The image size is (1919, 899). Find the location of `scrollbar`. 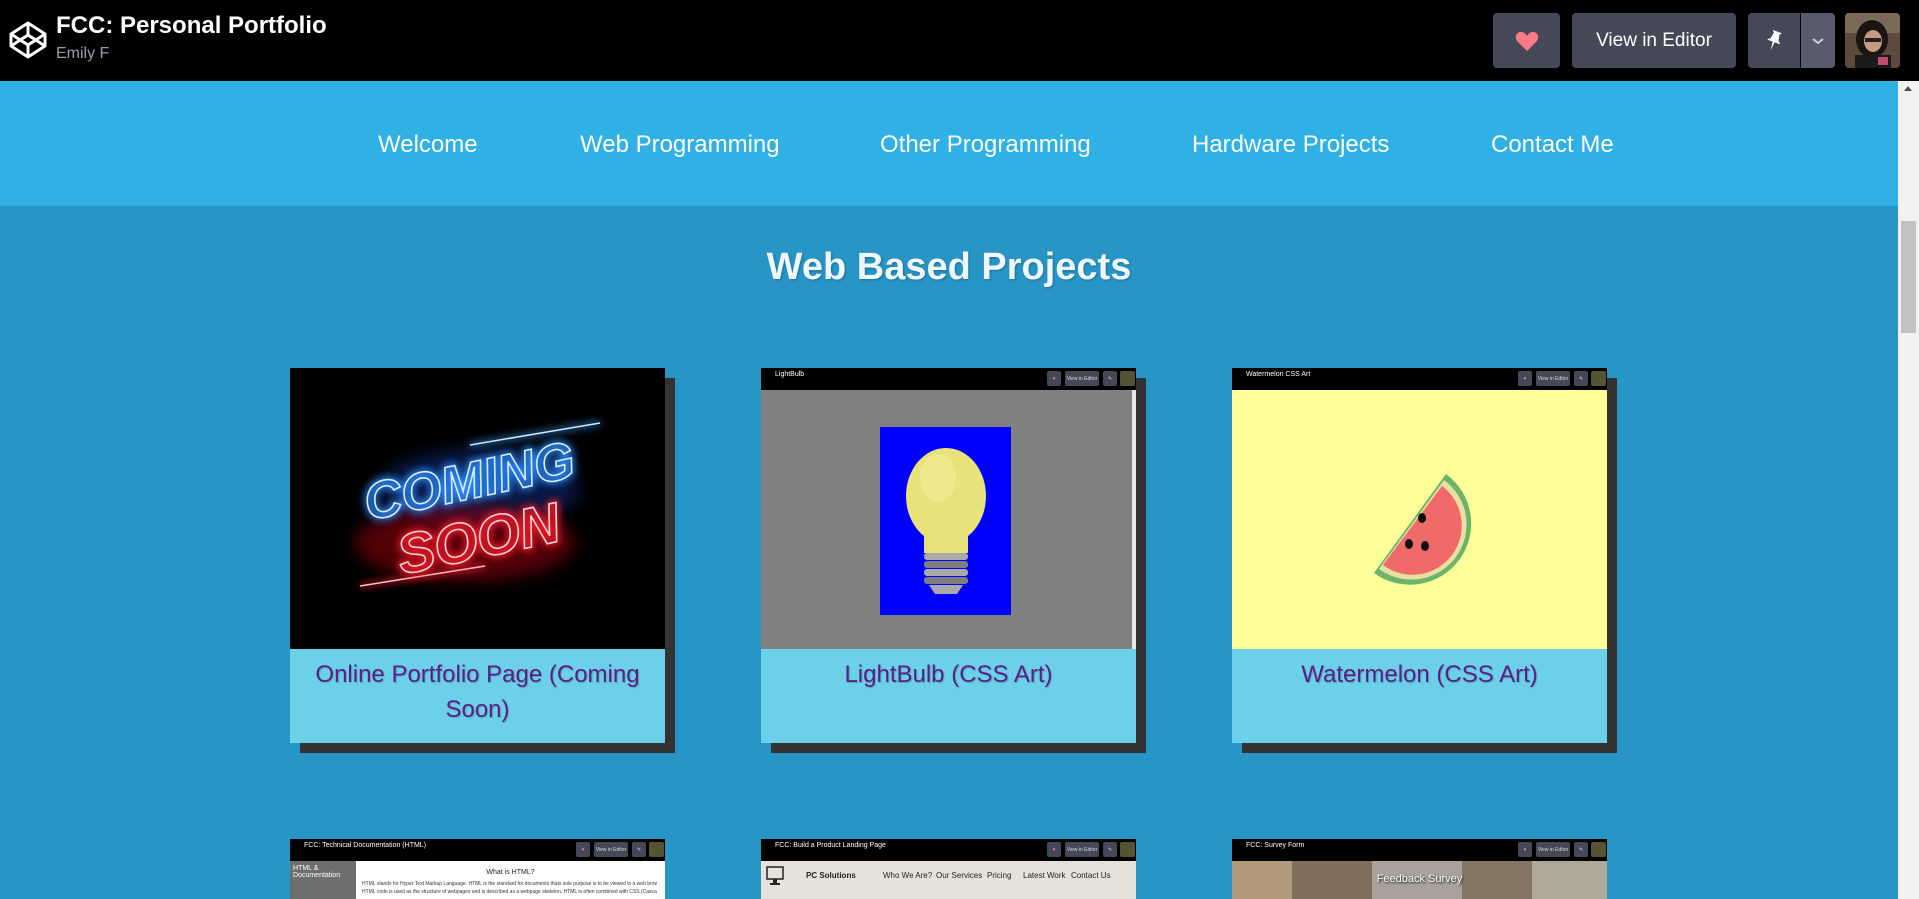

scrollbar is located at coordinates (1908, 490).